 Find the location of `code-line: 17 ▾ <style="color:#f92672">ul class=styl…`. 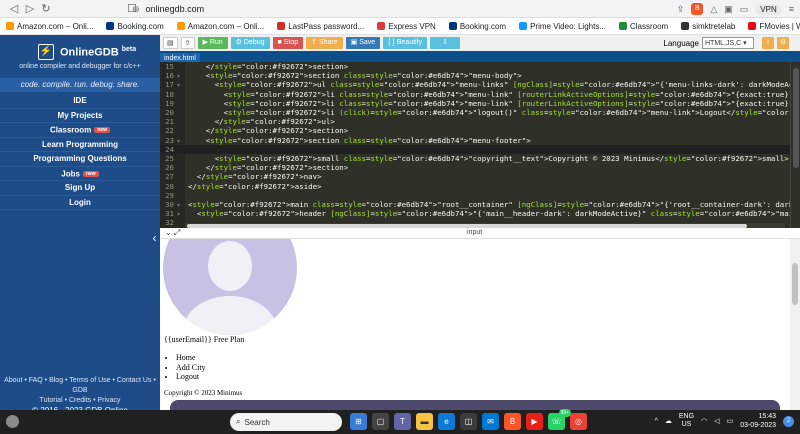

code-line: 17 ▾ <style="color:#f92672">ul class=styl… is located at coordinates (480, 84).